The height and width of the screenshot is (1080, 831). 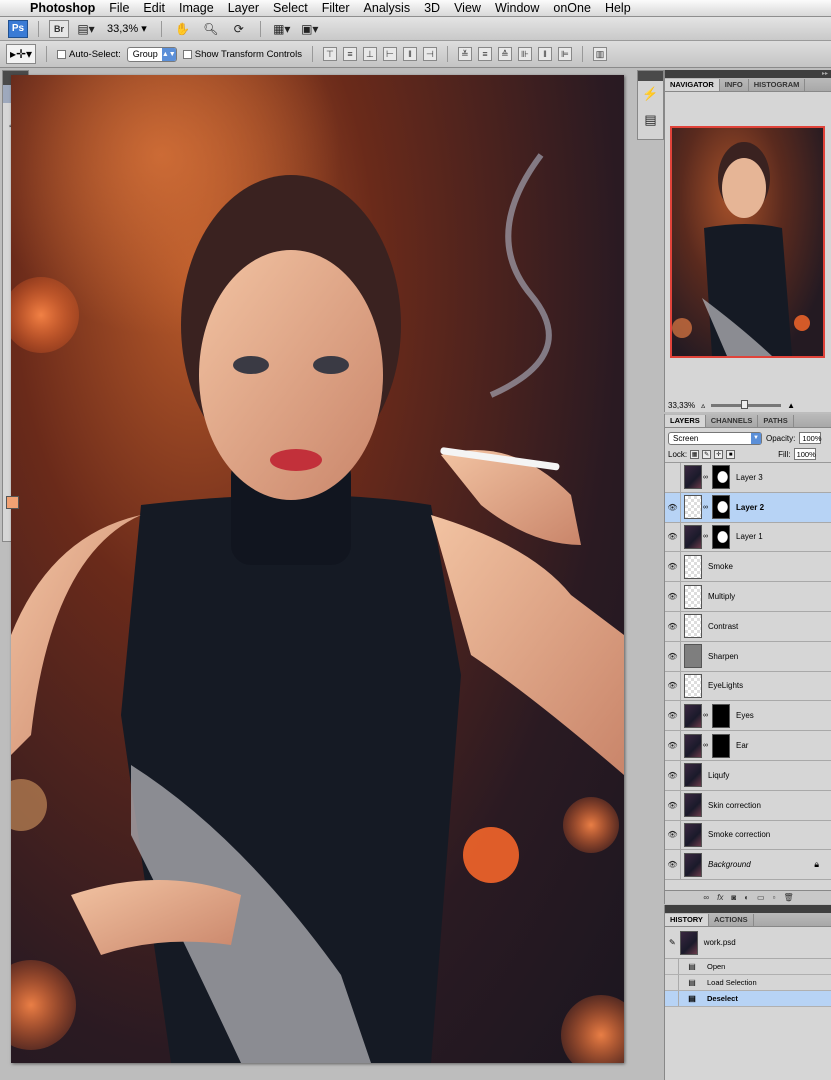 What do you see at coordinates (681, 405) in the screenshot?
I see `navigator-zoom-value: 33,33%` at bounding box center [681, 405].